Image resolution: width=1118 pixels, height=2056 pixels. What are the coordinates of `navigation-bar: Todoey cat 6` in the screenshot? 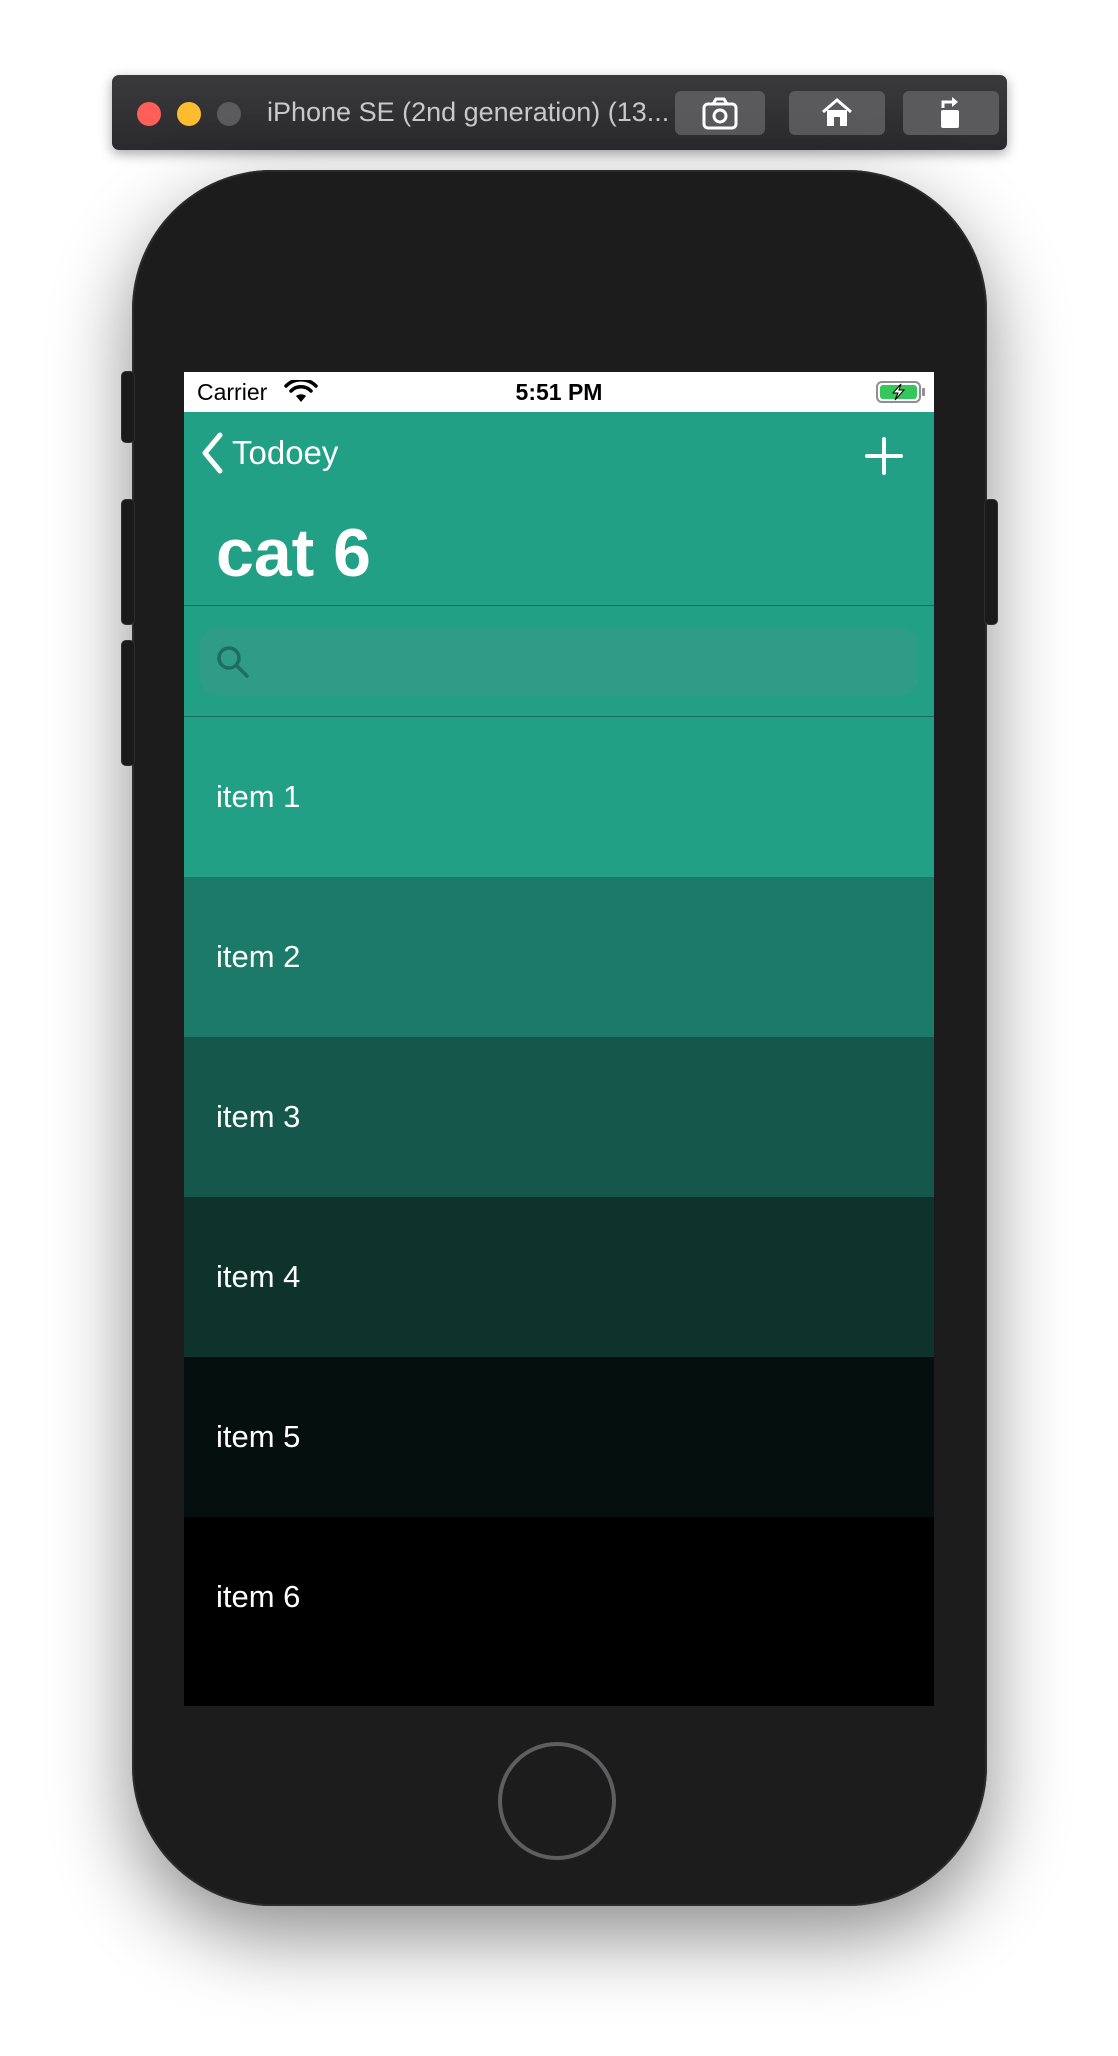 It's located at (559, 509).